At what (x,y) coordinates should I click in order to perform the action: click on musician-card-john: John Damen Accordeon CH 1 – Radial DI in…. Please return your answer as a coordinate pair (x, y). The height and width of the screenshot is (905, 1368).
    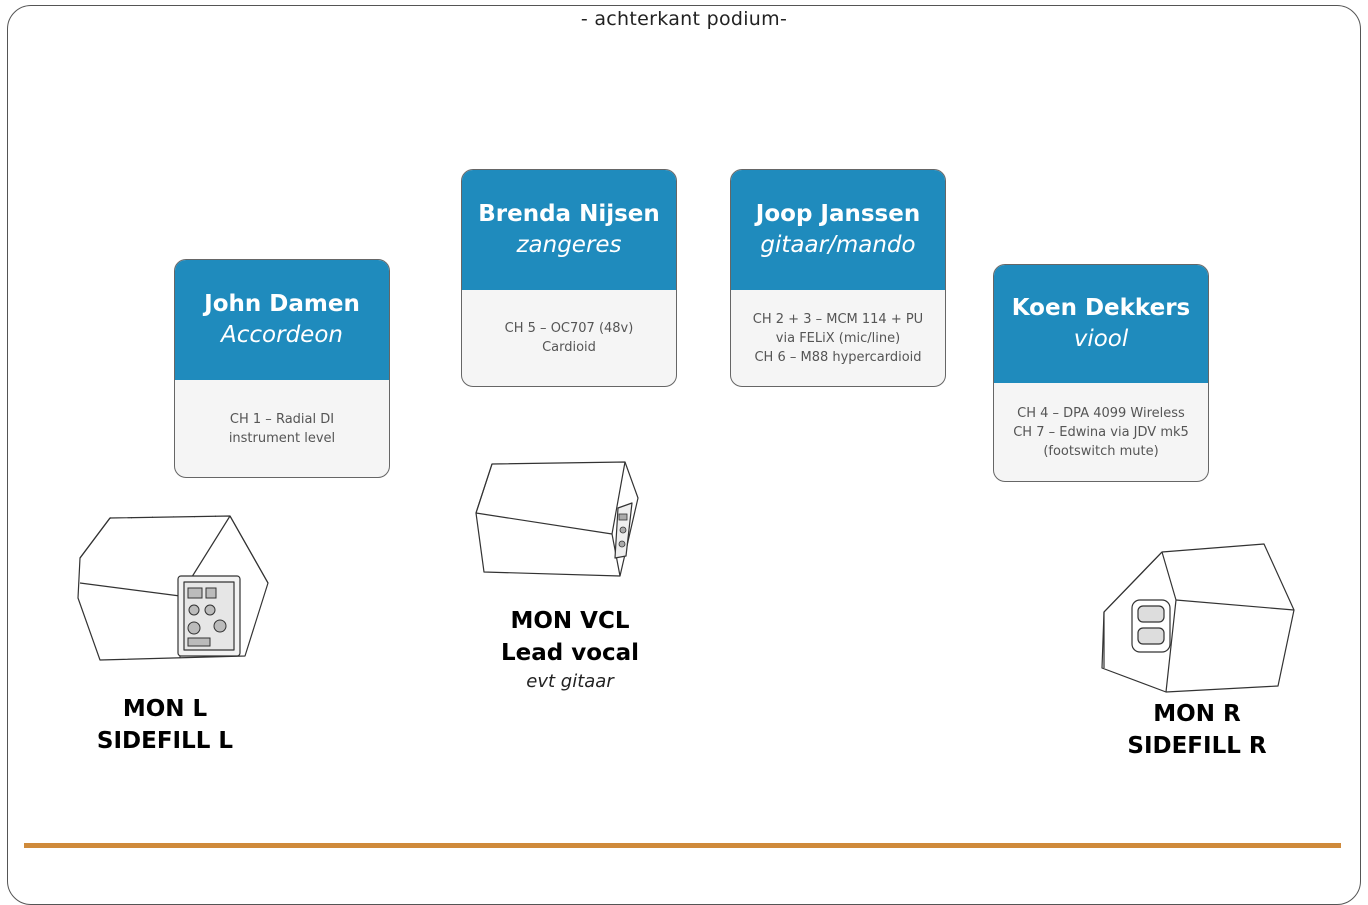
    Looking at the image, I should click on (282, 368).